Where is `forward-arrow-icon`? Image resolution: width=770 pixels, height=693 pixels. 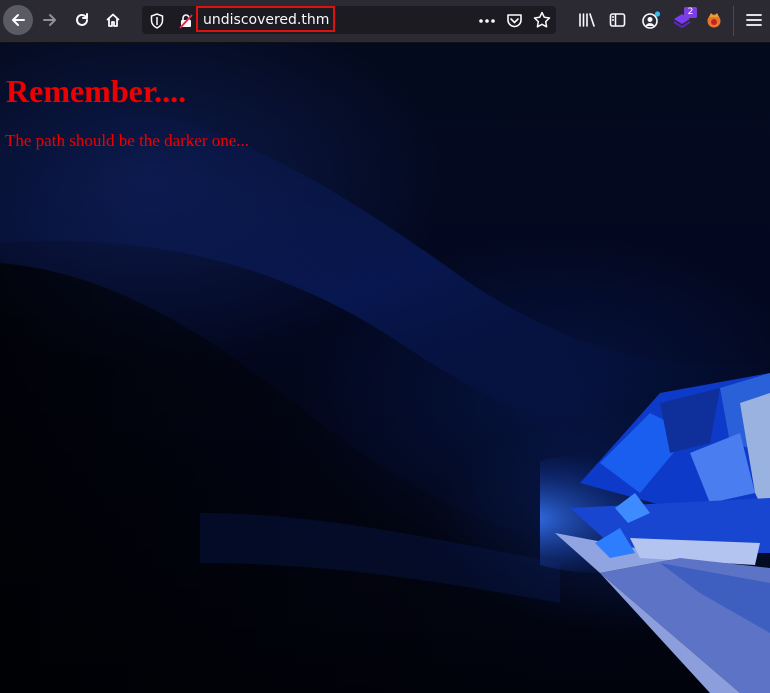
forward-arrow-icon is located at coordinates (49, 20).